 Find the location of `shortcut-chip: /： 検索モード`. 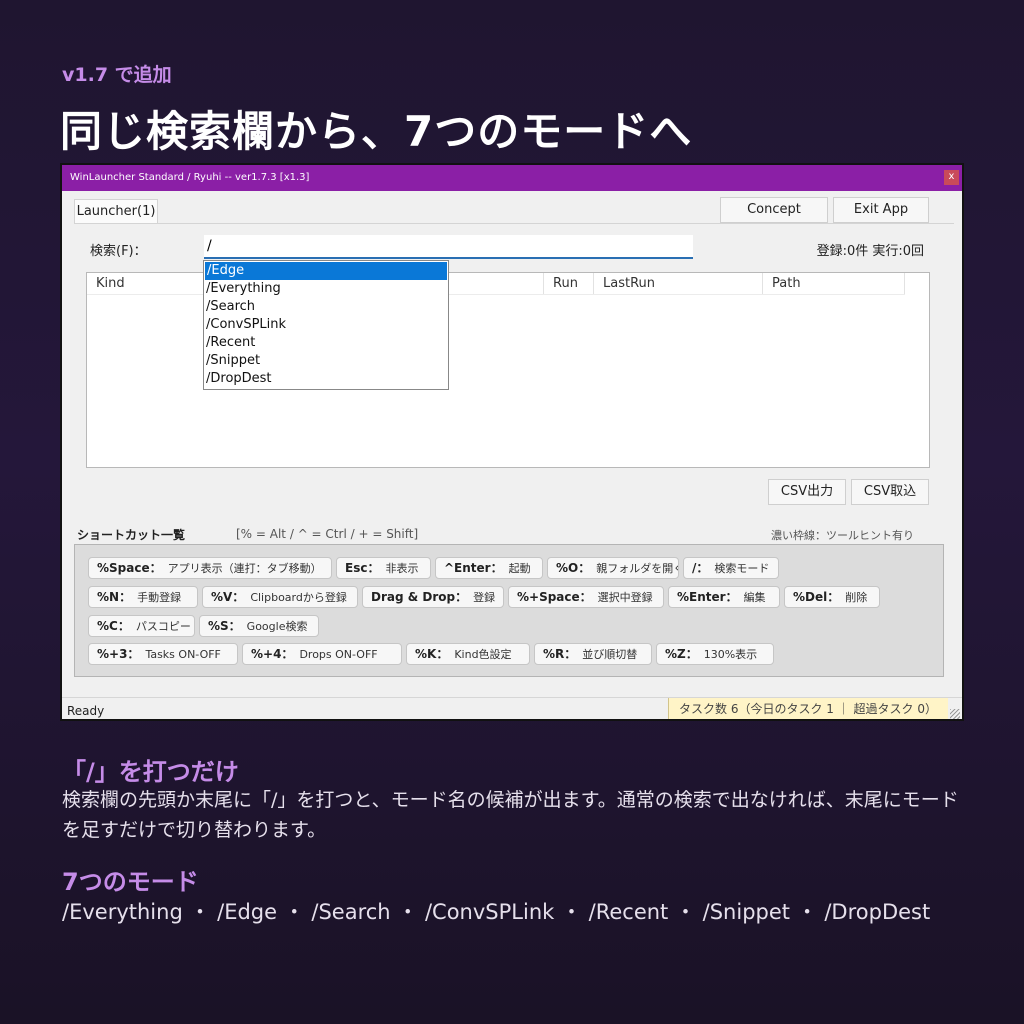

shortcut-chip: /： 検索モード is located at coordinates (731, 568).